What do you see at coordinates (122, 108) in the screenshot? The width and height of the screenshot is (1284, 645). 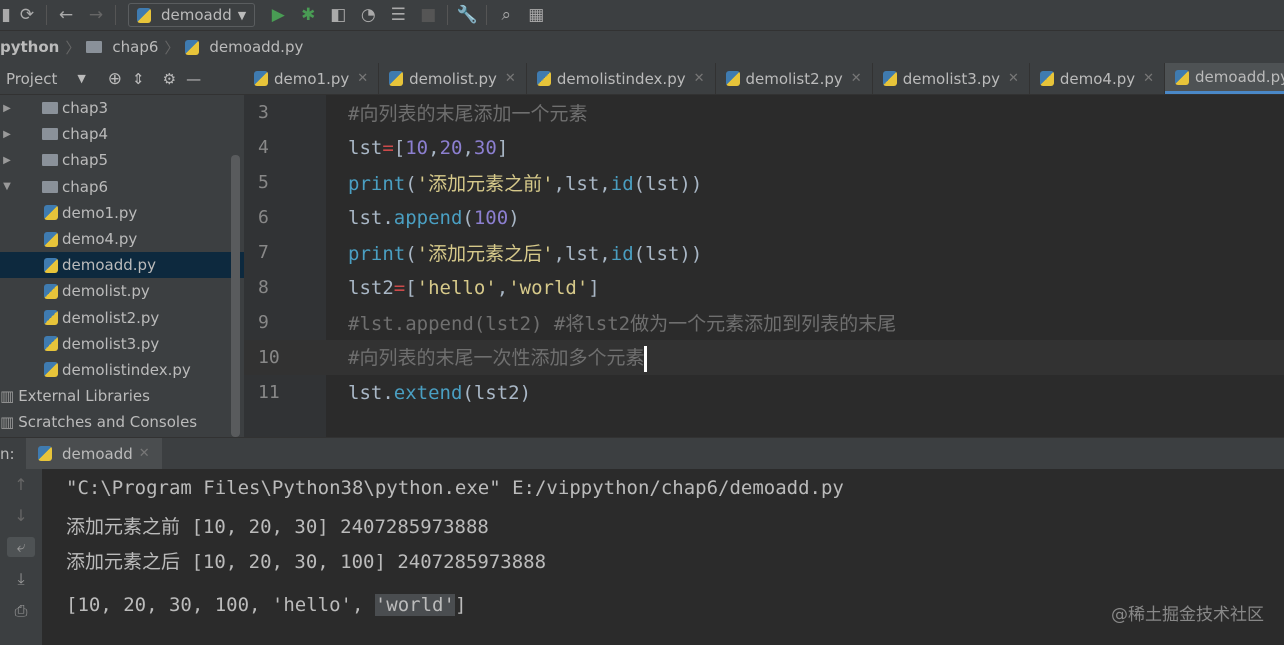 I see `tree-item: ▶ chap3` at bounding box center [122, 108].